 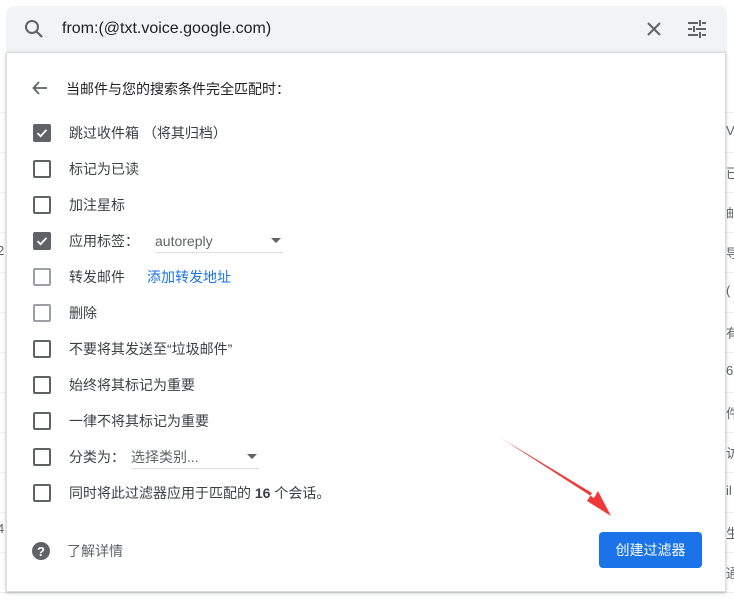 I want to click on option-label: 标记为已读, so click(x=104, y=169).